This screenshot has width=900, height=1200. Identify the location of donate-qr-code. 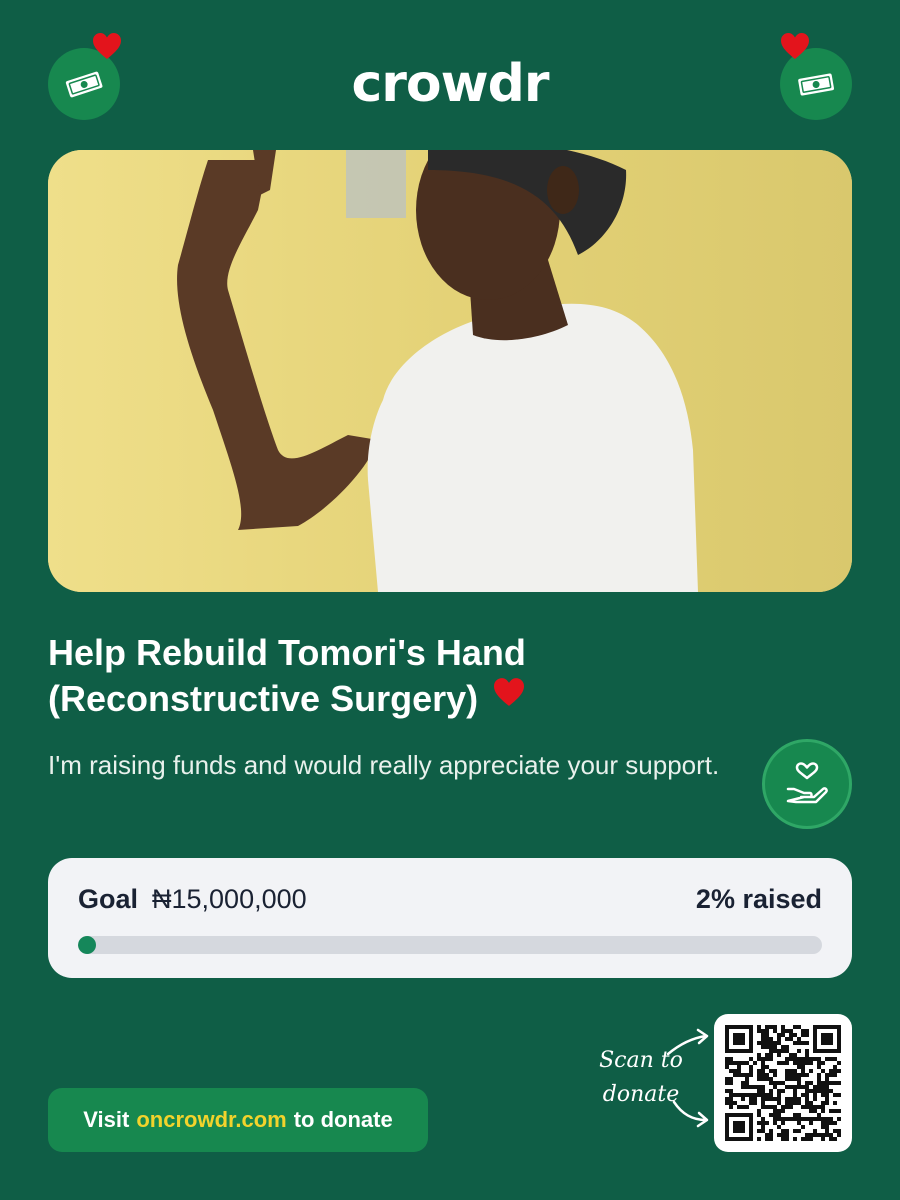
(783, 1083).